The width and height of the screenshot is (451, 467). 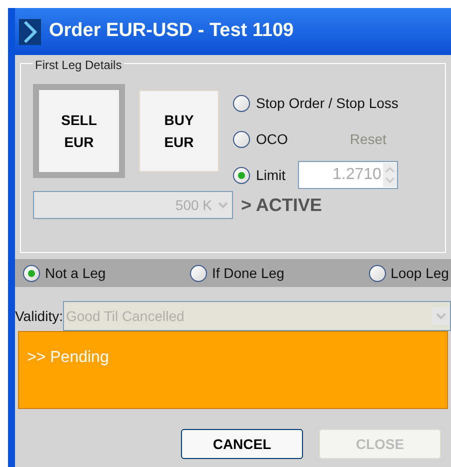 I want to click on radio-label: OCO, so click(x=272, y=139).